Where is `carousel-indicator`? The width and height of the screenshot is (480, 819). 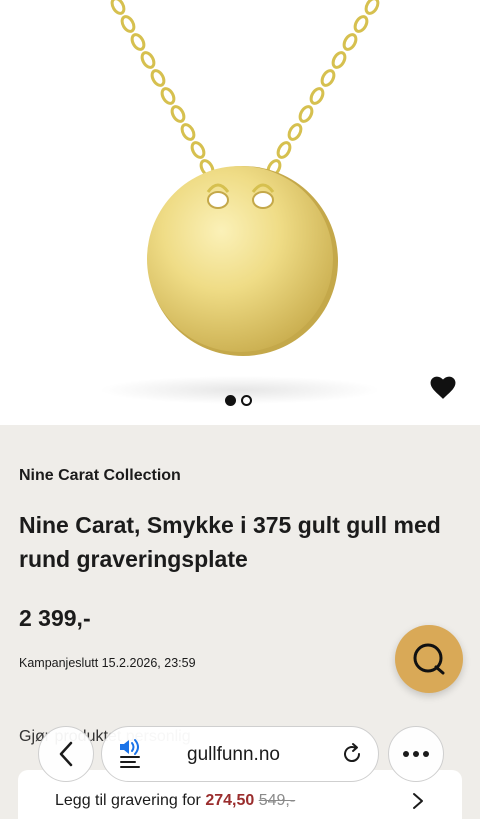
carousel-indicator is located at coordinates (238, 400).